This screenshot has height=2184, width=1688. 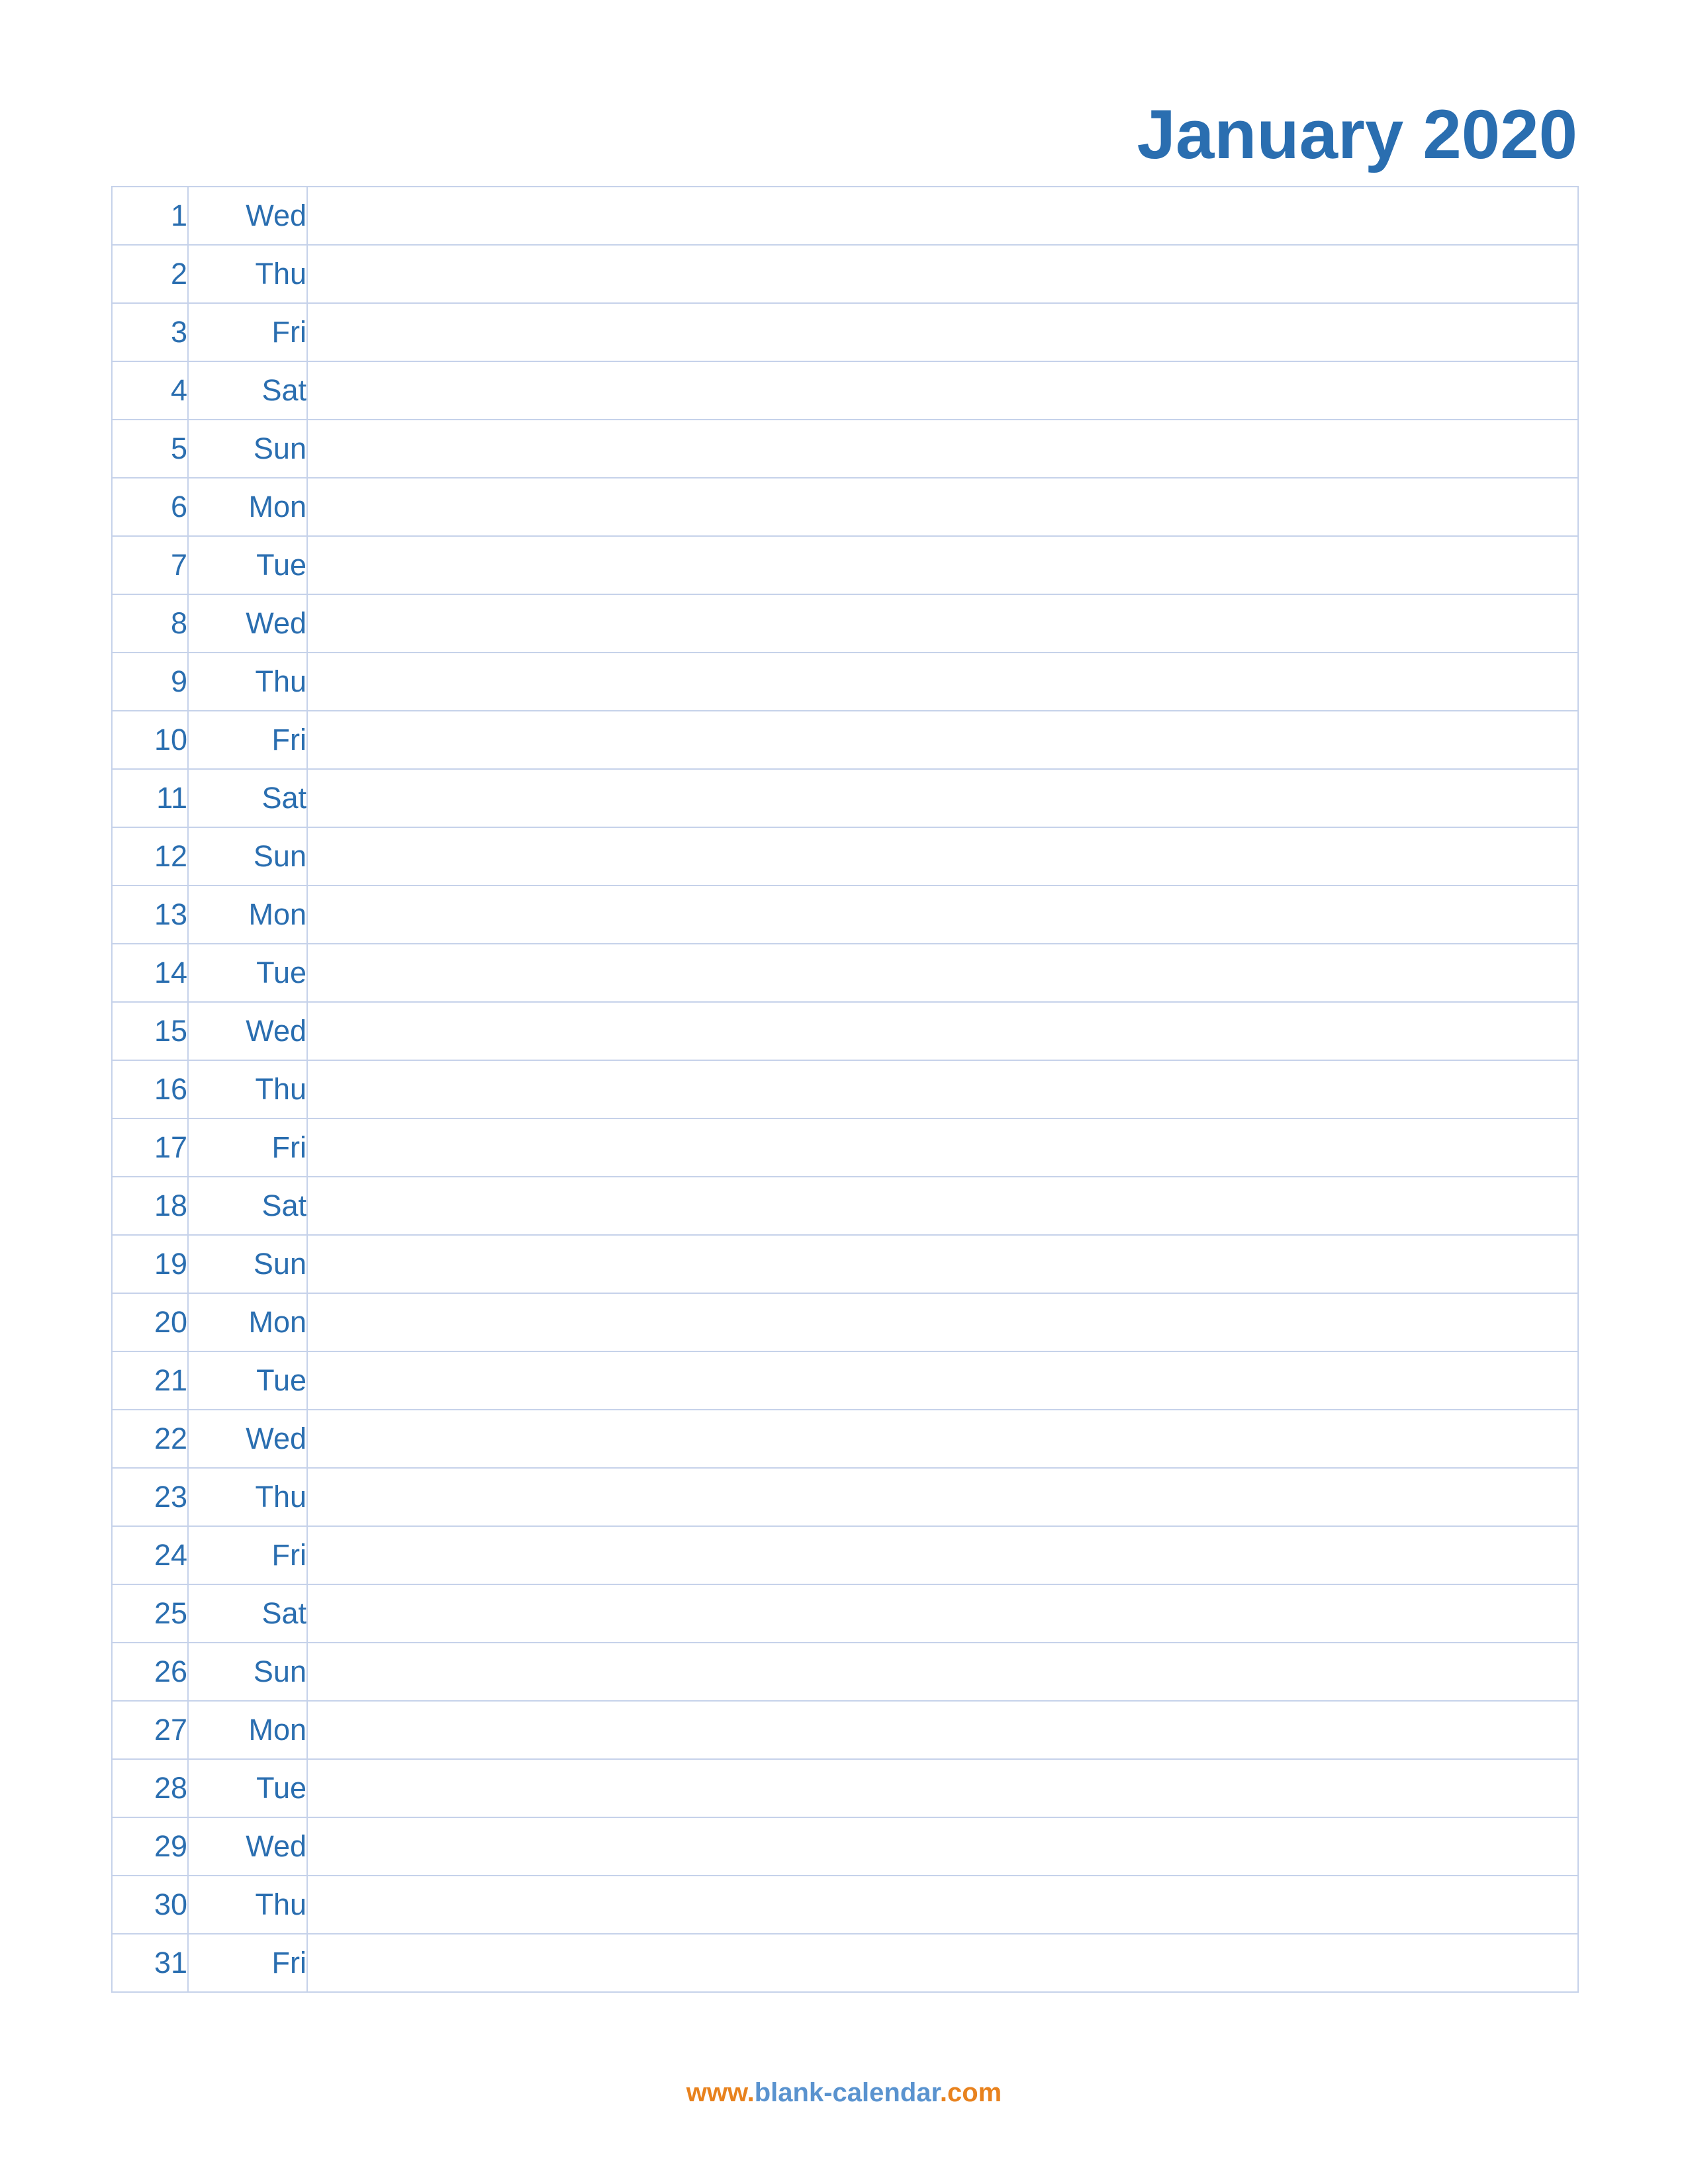 What do you see at coordinates (150, 1905) in the screenshot?
I see `day-number-cell: 30` at bounding box center [150, 1905].